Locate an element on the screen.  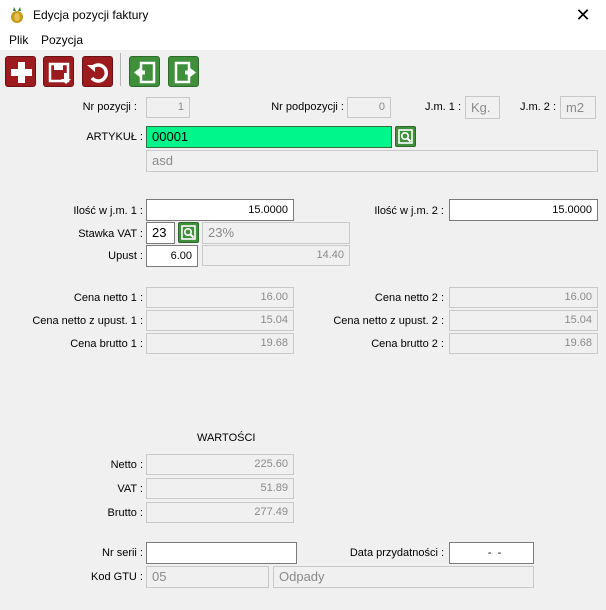
app-icon is located at coordinates (17, 15).